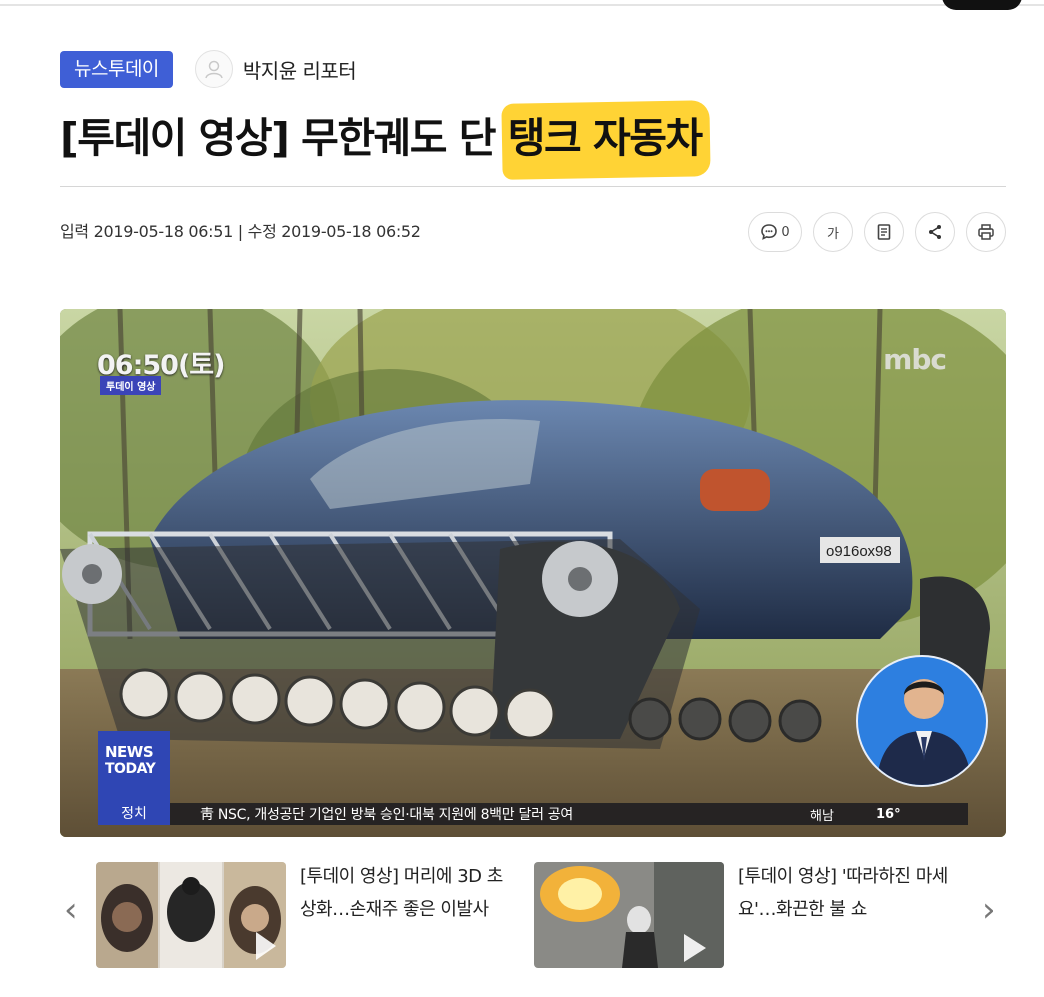 The width and height of the screenshot is (1044, 997). I want to click on print-button, so click(986, 232).